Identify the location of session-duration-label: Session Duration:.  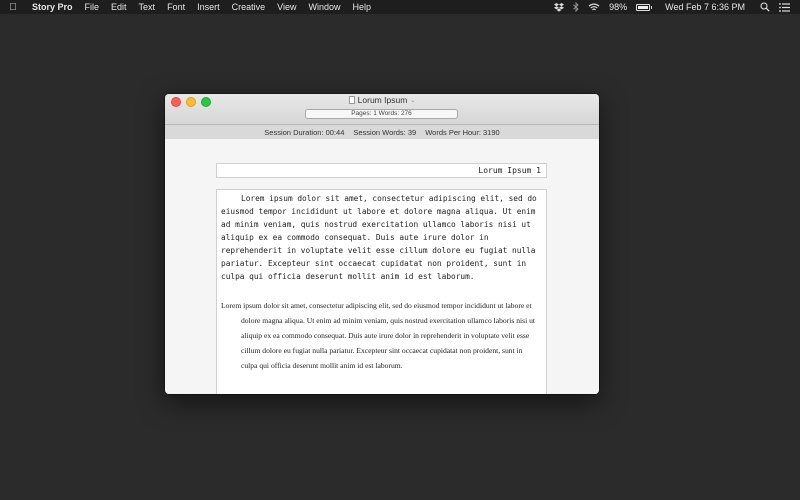
(294, 132).